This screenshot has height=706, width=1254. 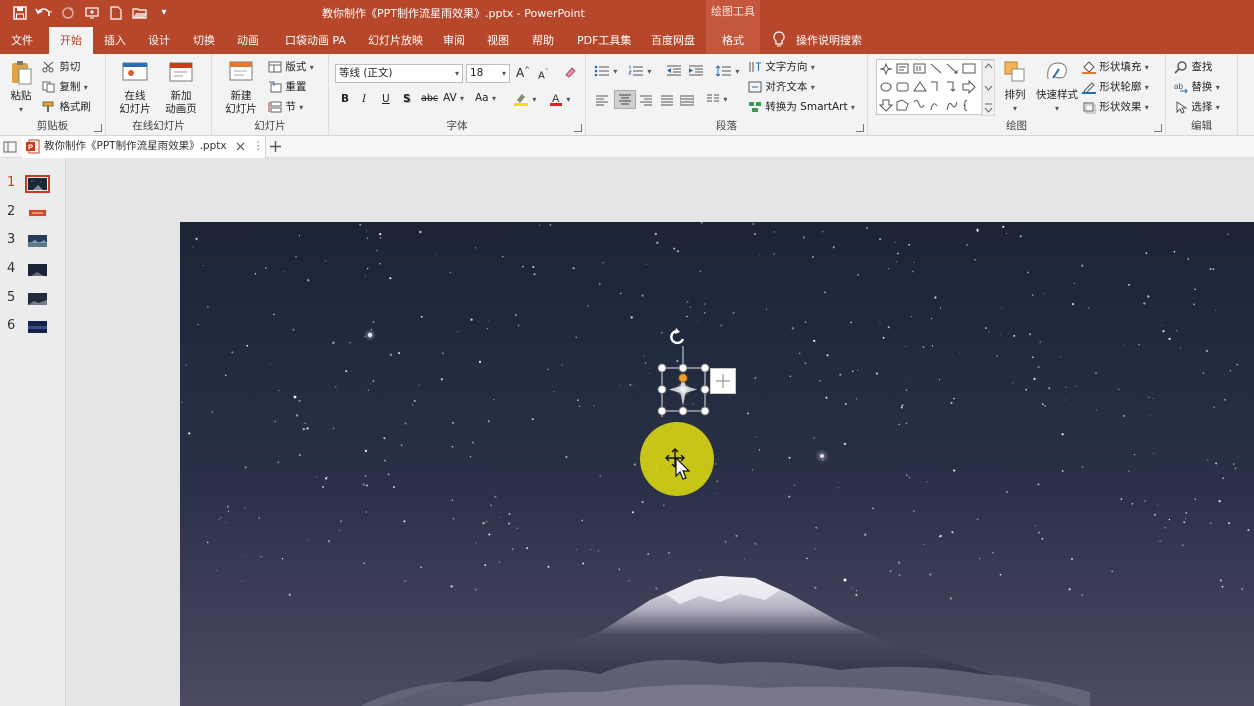 What do you see at coordinates (395, 40) in the screenshot?
I see `tab-slideshow: 幻灯片放映` at bounding box center [395, 40].